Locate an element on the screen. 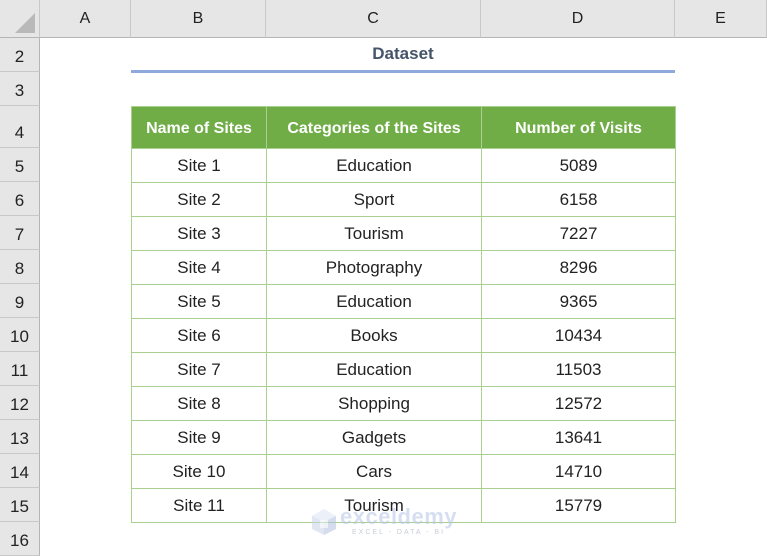 This screenshot has height=556, width=767. row-header-5: 5 is located at coordinates (20, 165).